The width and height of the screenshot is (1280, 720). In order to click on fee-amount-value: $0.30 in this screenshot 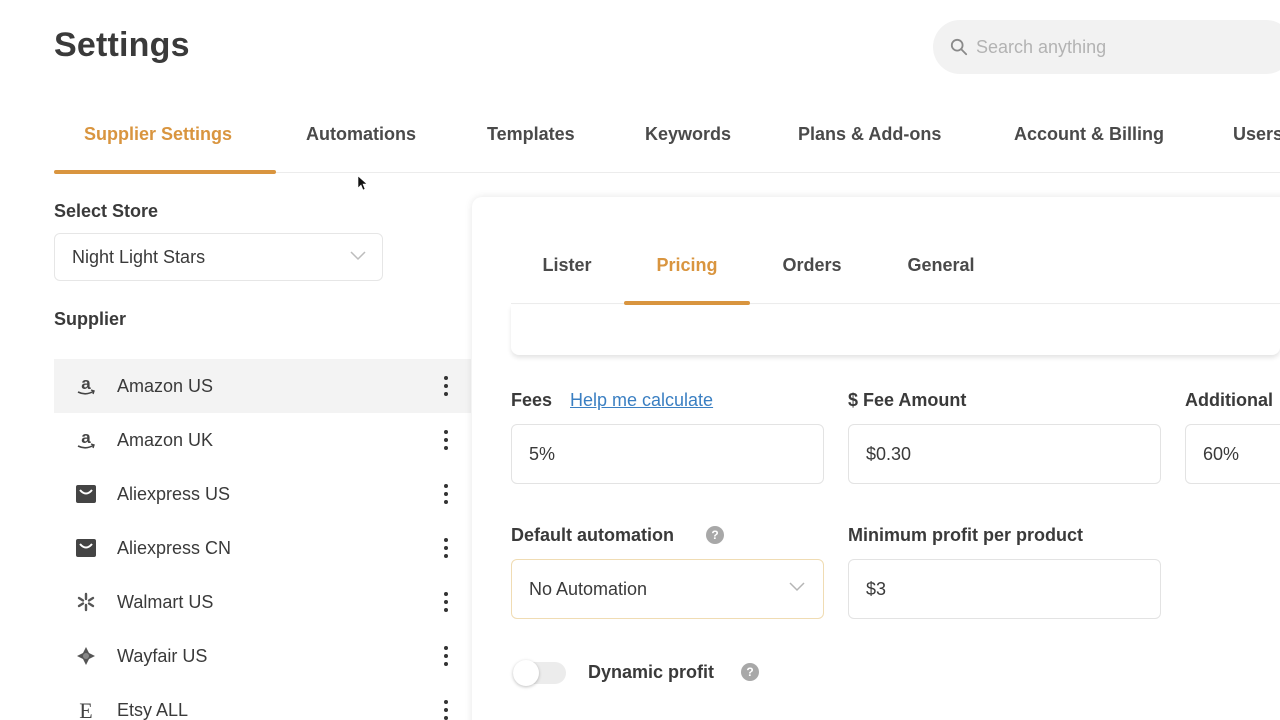, I will do `click(889, 453)`.